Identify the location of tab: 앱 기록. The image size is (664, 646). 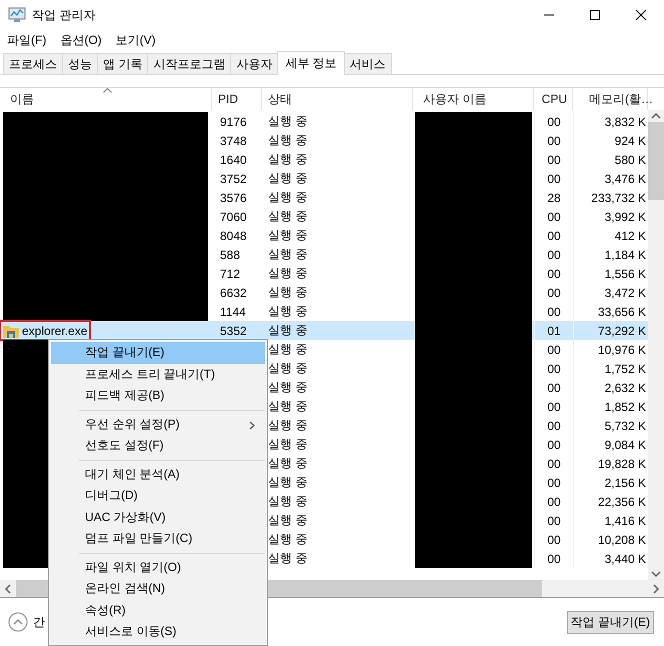
(122, 63).